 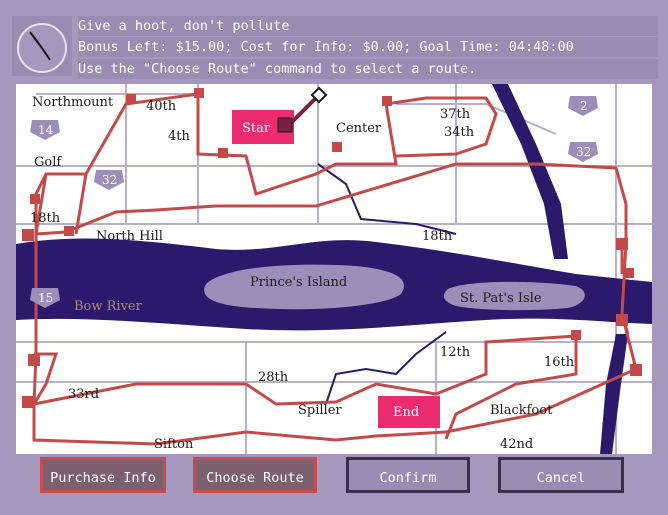 What do you see at coordinates (45, 218) in the screenshot?
I see `street-18th-west: 18th` at bounding box center [45, 218].